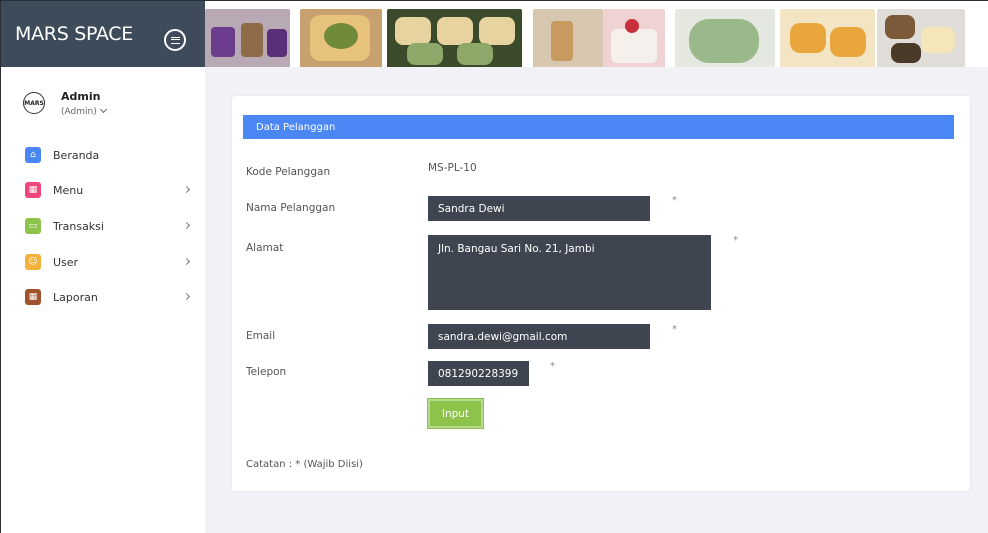  What do you see at coordinates (65, 103) in the screenshot?
I see `user-profile: MARS Admin (Admin)` at bounding box center [65, 103].